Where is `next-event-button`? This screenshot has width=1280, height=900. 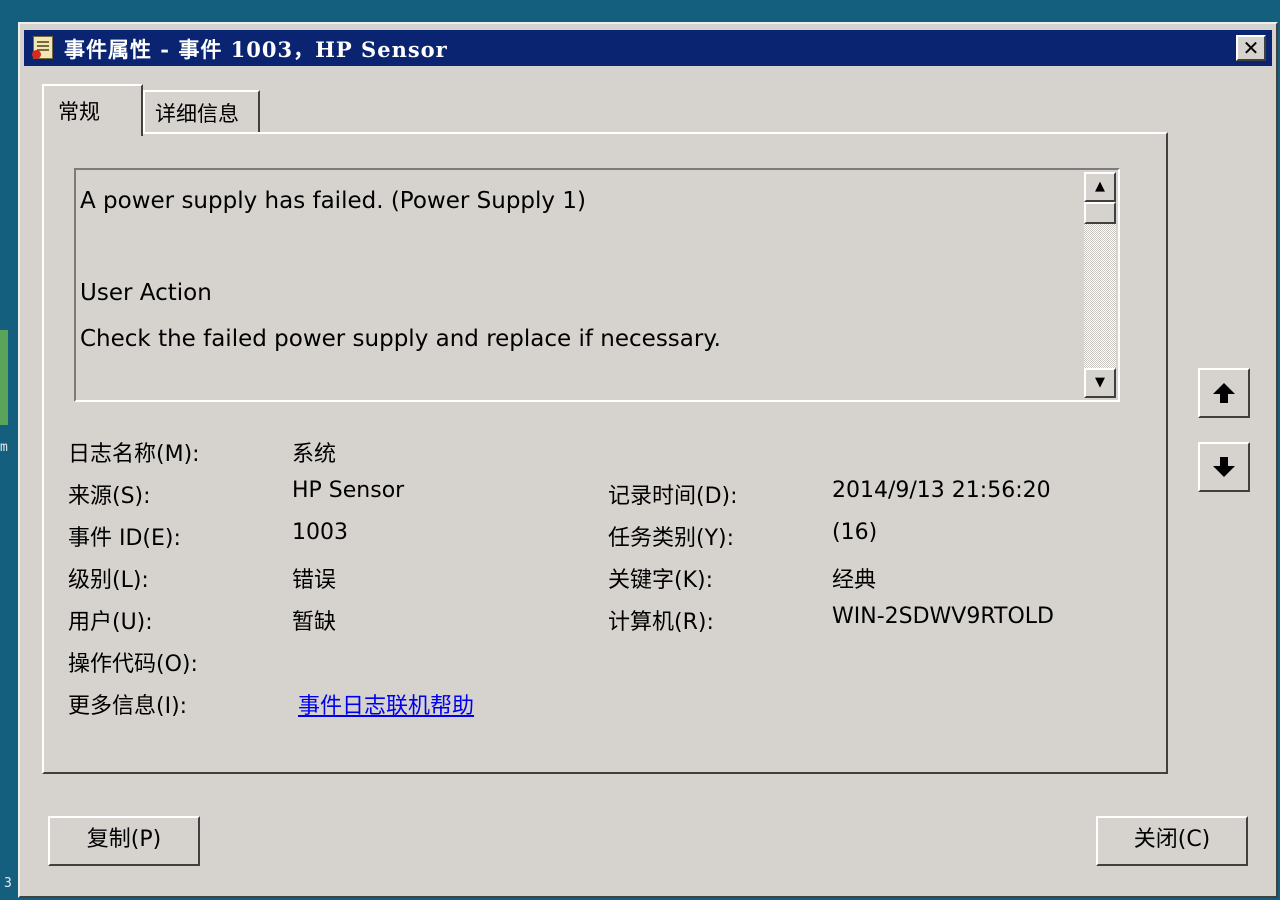
next-event-button is located at coordinates (1224, 467).